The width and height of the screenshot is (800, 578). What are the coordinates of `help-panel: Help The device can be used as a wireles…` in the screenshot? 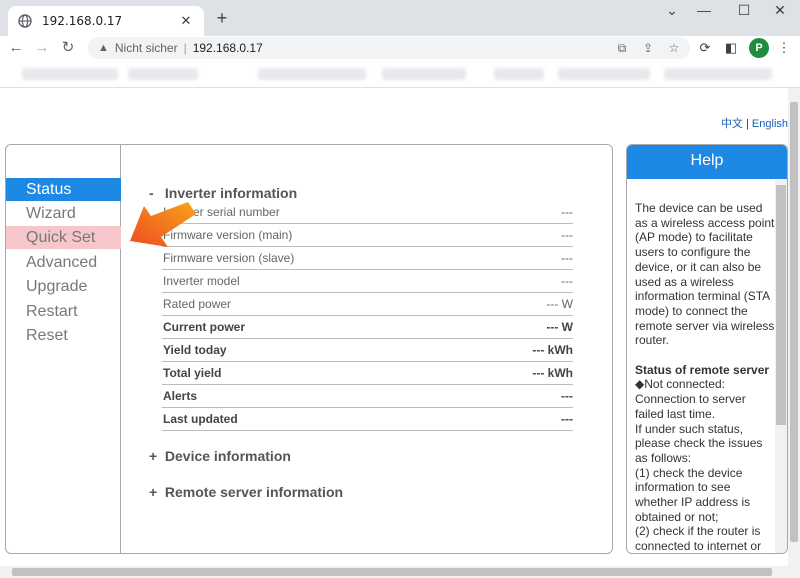 It's located at (707, 349).